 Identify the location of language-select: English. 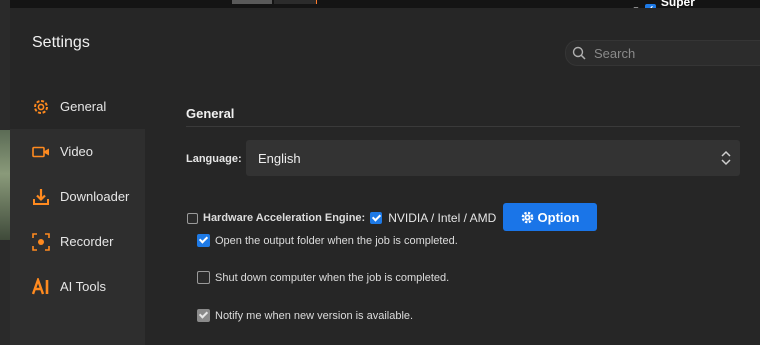
(493, 158).